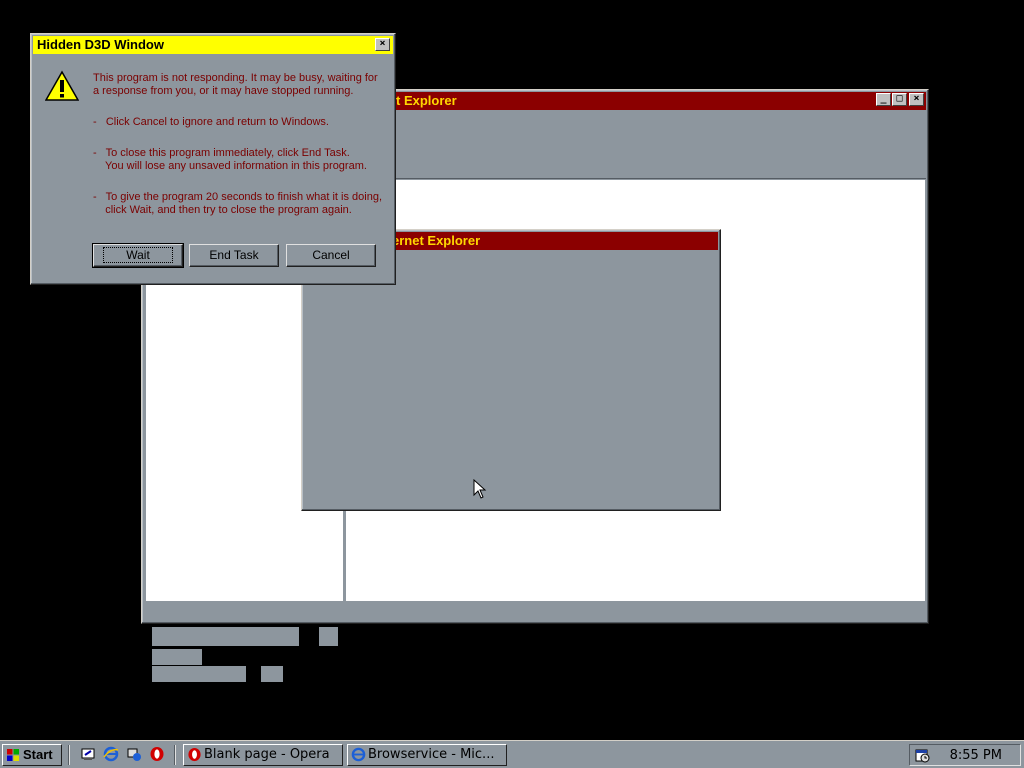  I want to click on task-button-opera: Blank page - Opera, so click(263, 755).